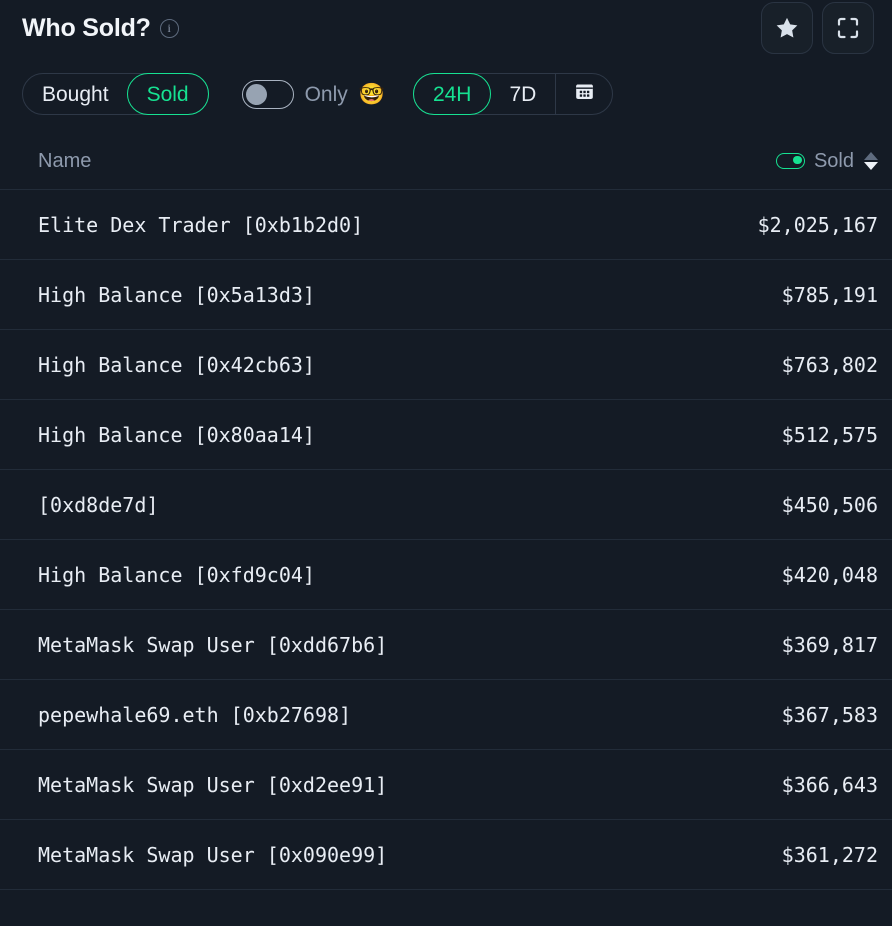 This screenshot has height=926, width=892. I want to click on info-icon: i, so click(169, 28).